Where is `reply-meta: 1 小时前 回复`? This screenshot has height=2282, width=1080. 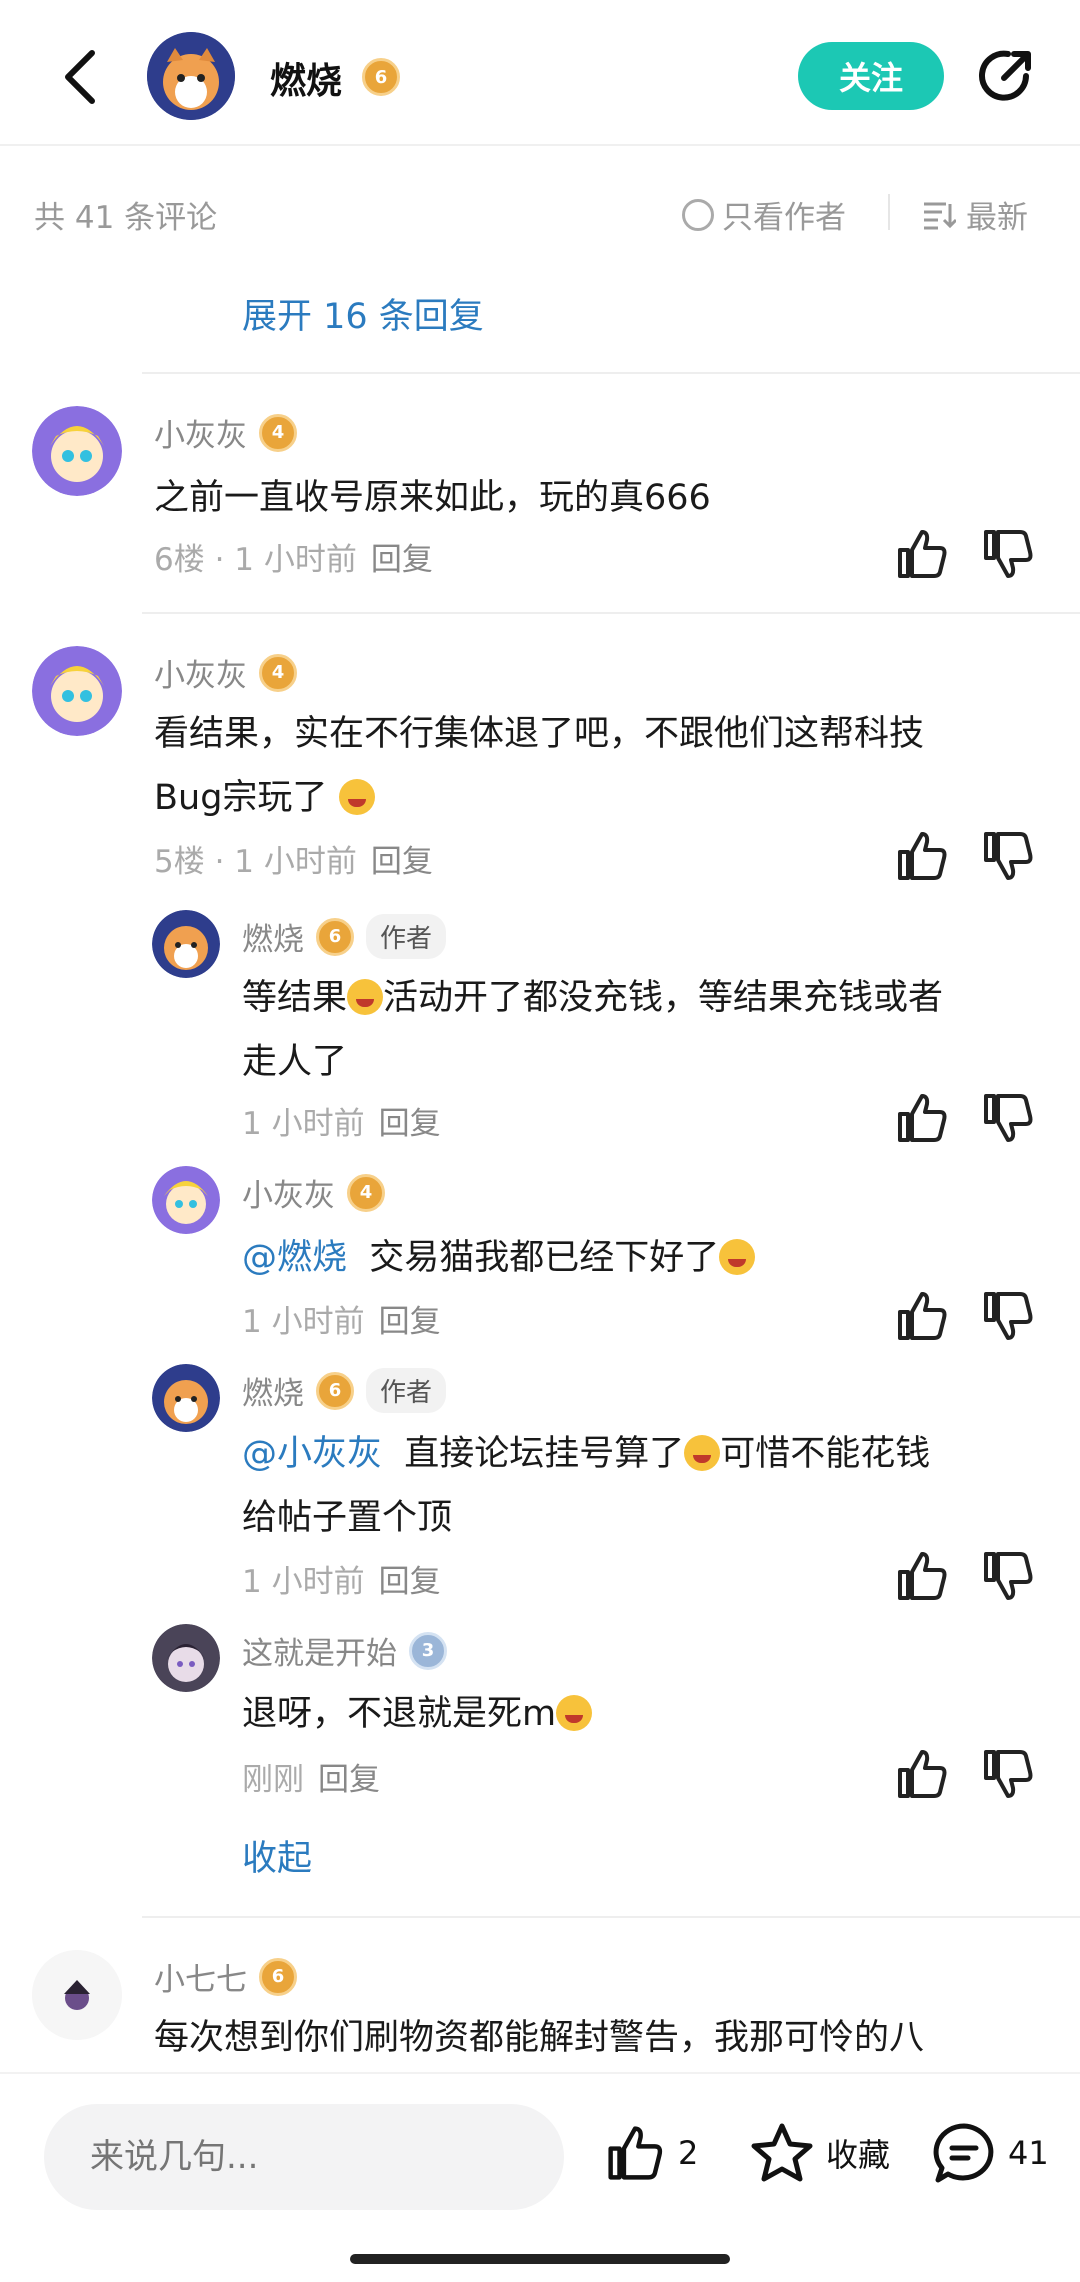 reply-meta: 1 小时前 回复 is located at coordinates (341, 1120).